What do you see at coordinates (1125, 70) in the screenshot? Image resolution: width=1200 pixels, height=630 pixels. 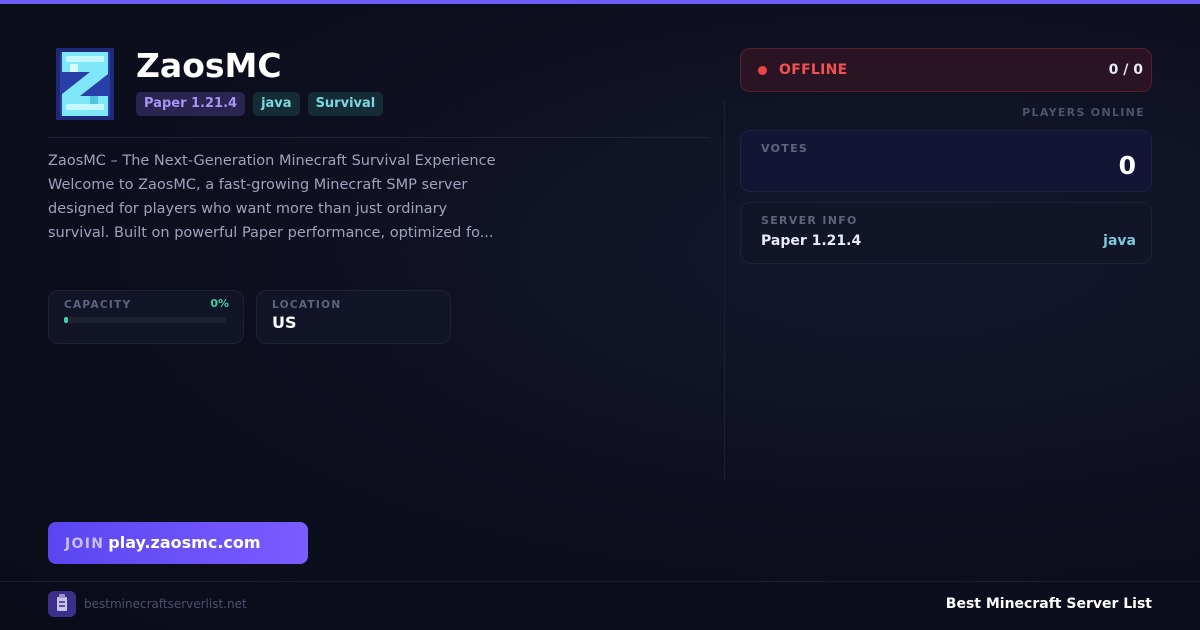 I see `player-count: 0 / 0` at bounding box center [1125, 70].